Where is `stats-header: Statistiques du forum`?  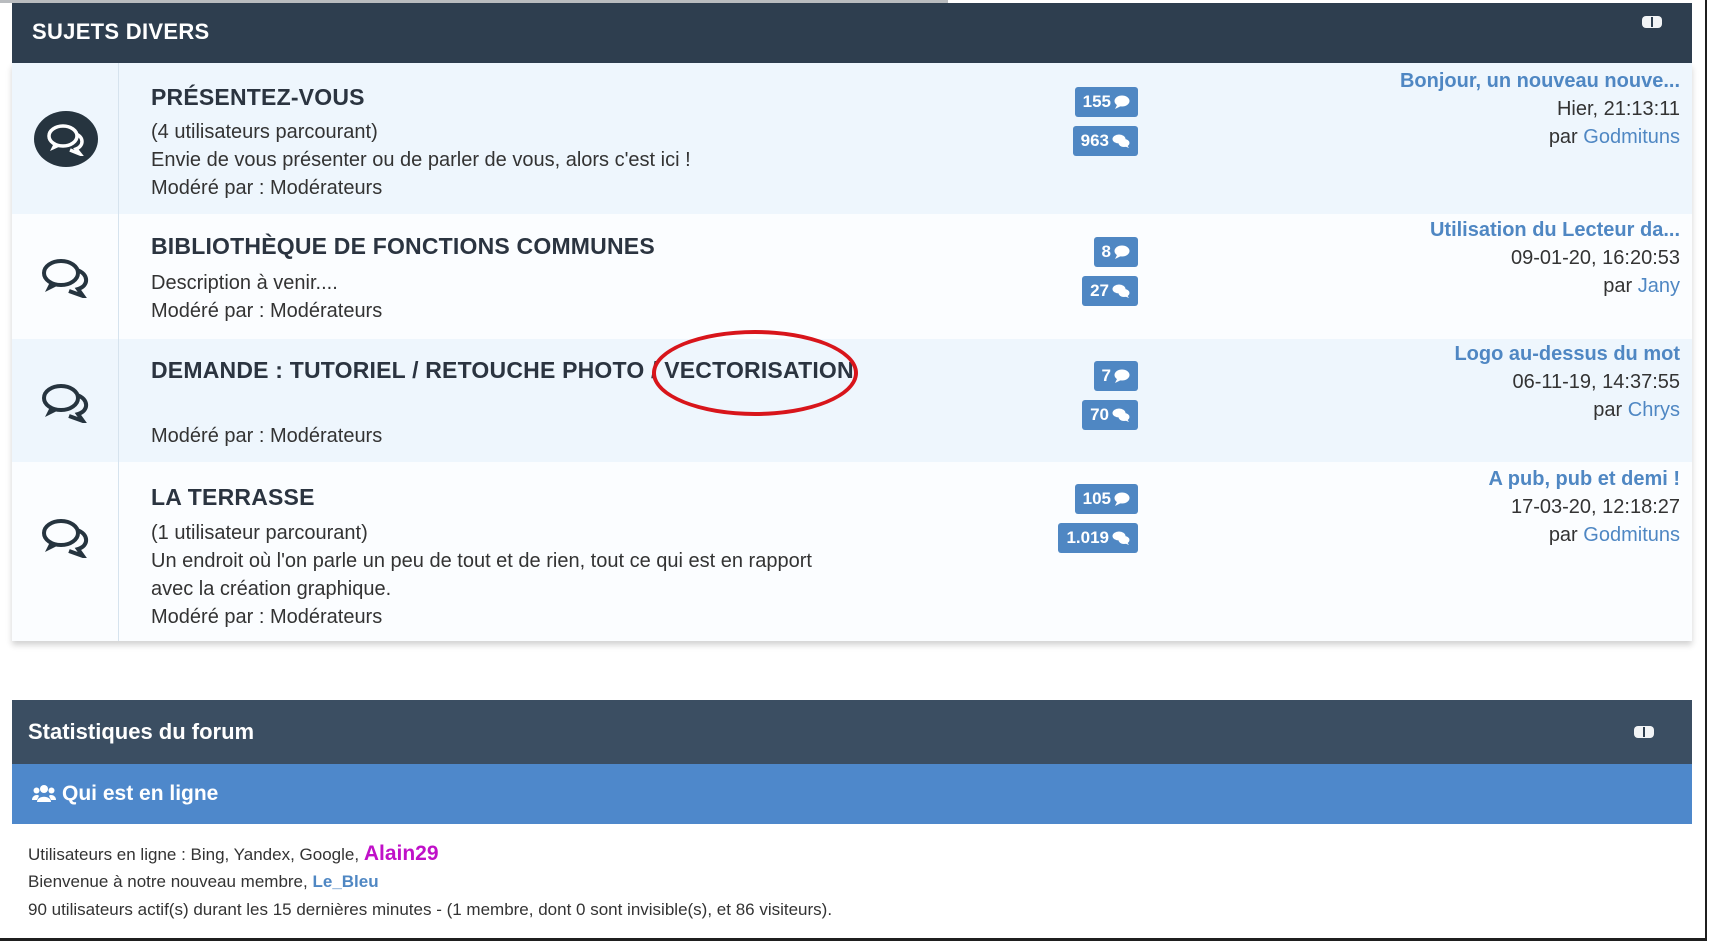 stats-header: Statistiques du forum is located at coordinates (852, 732).